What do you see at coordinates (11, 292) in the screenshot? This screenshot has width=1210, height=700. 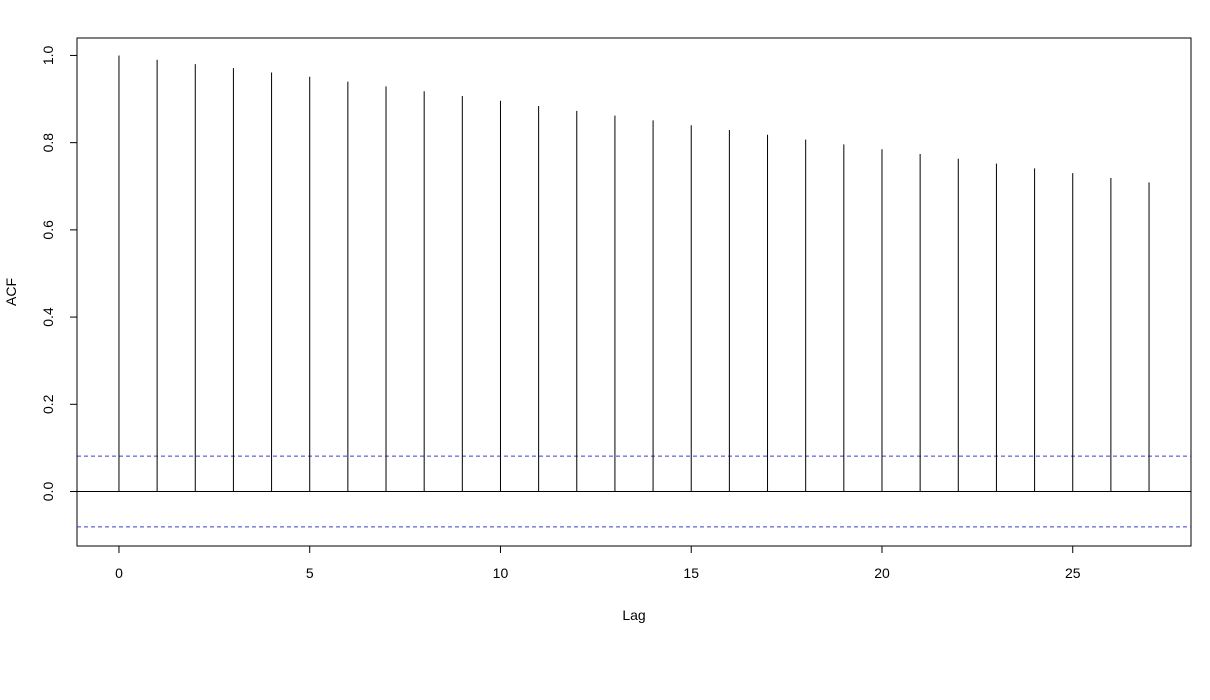 I see `y-axis-label: ACF` at bounding box center [11, 292].